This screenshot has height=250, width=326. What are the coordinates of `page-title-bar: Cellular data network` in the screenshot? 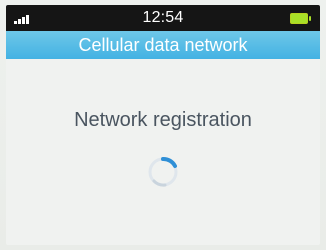 It's located at (163, 45).